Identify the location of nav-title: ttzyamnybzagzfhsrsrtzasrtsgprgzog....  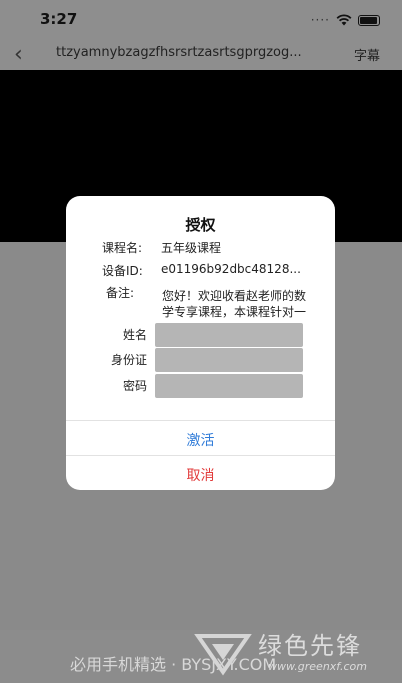
(179, 52).